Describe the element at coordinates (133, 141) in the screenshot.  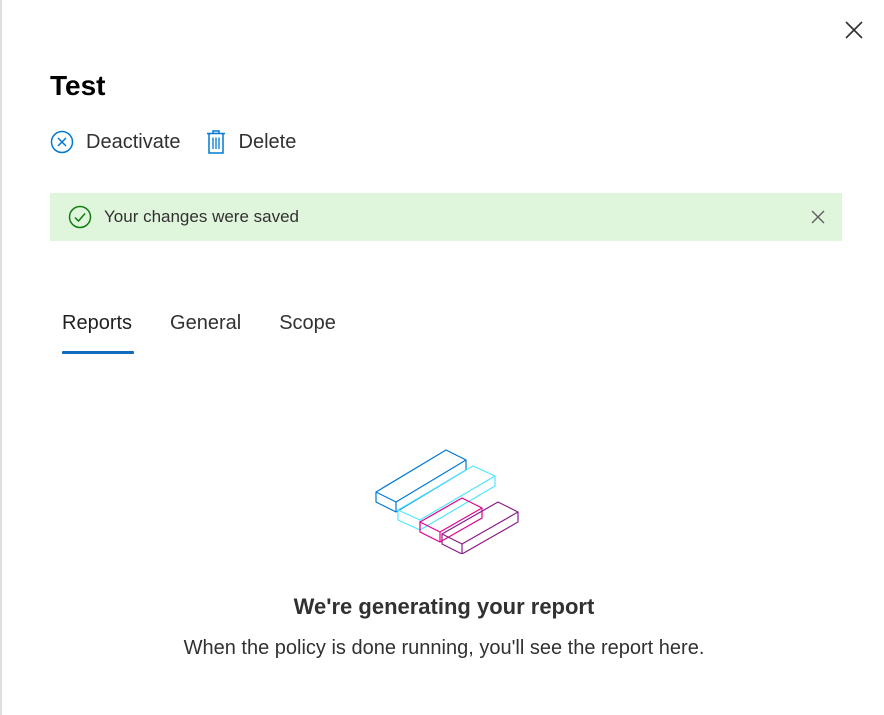
I see `deactivate-label: Deactivate` at that location.